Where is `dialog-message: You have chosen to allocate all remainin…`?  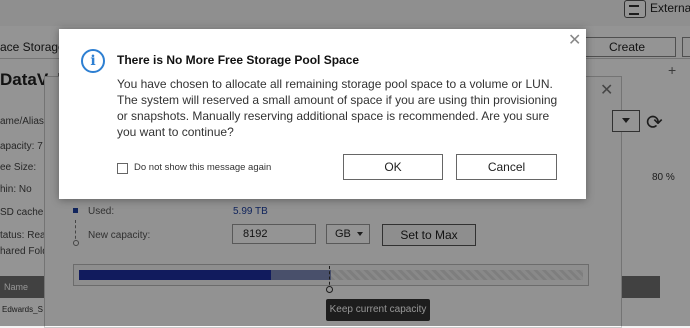
dialog-message: You have chosen to allocate all remainin… is located at coordinates (337, 108).